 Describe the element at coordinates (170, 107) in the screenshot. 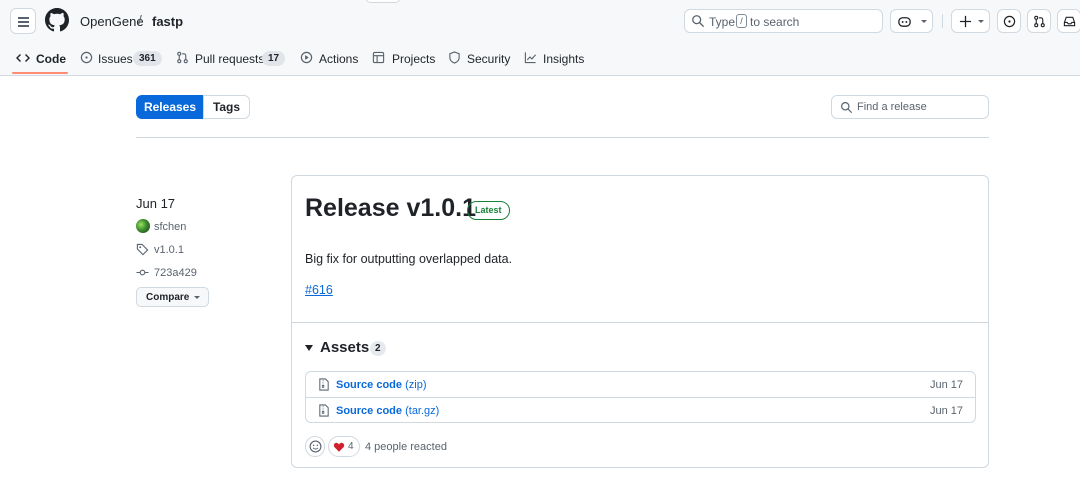

I see `releases-tab-button: Releases` at that location.